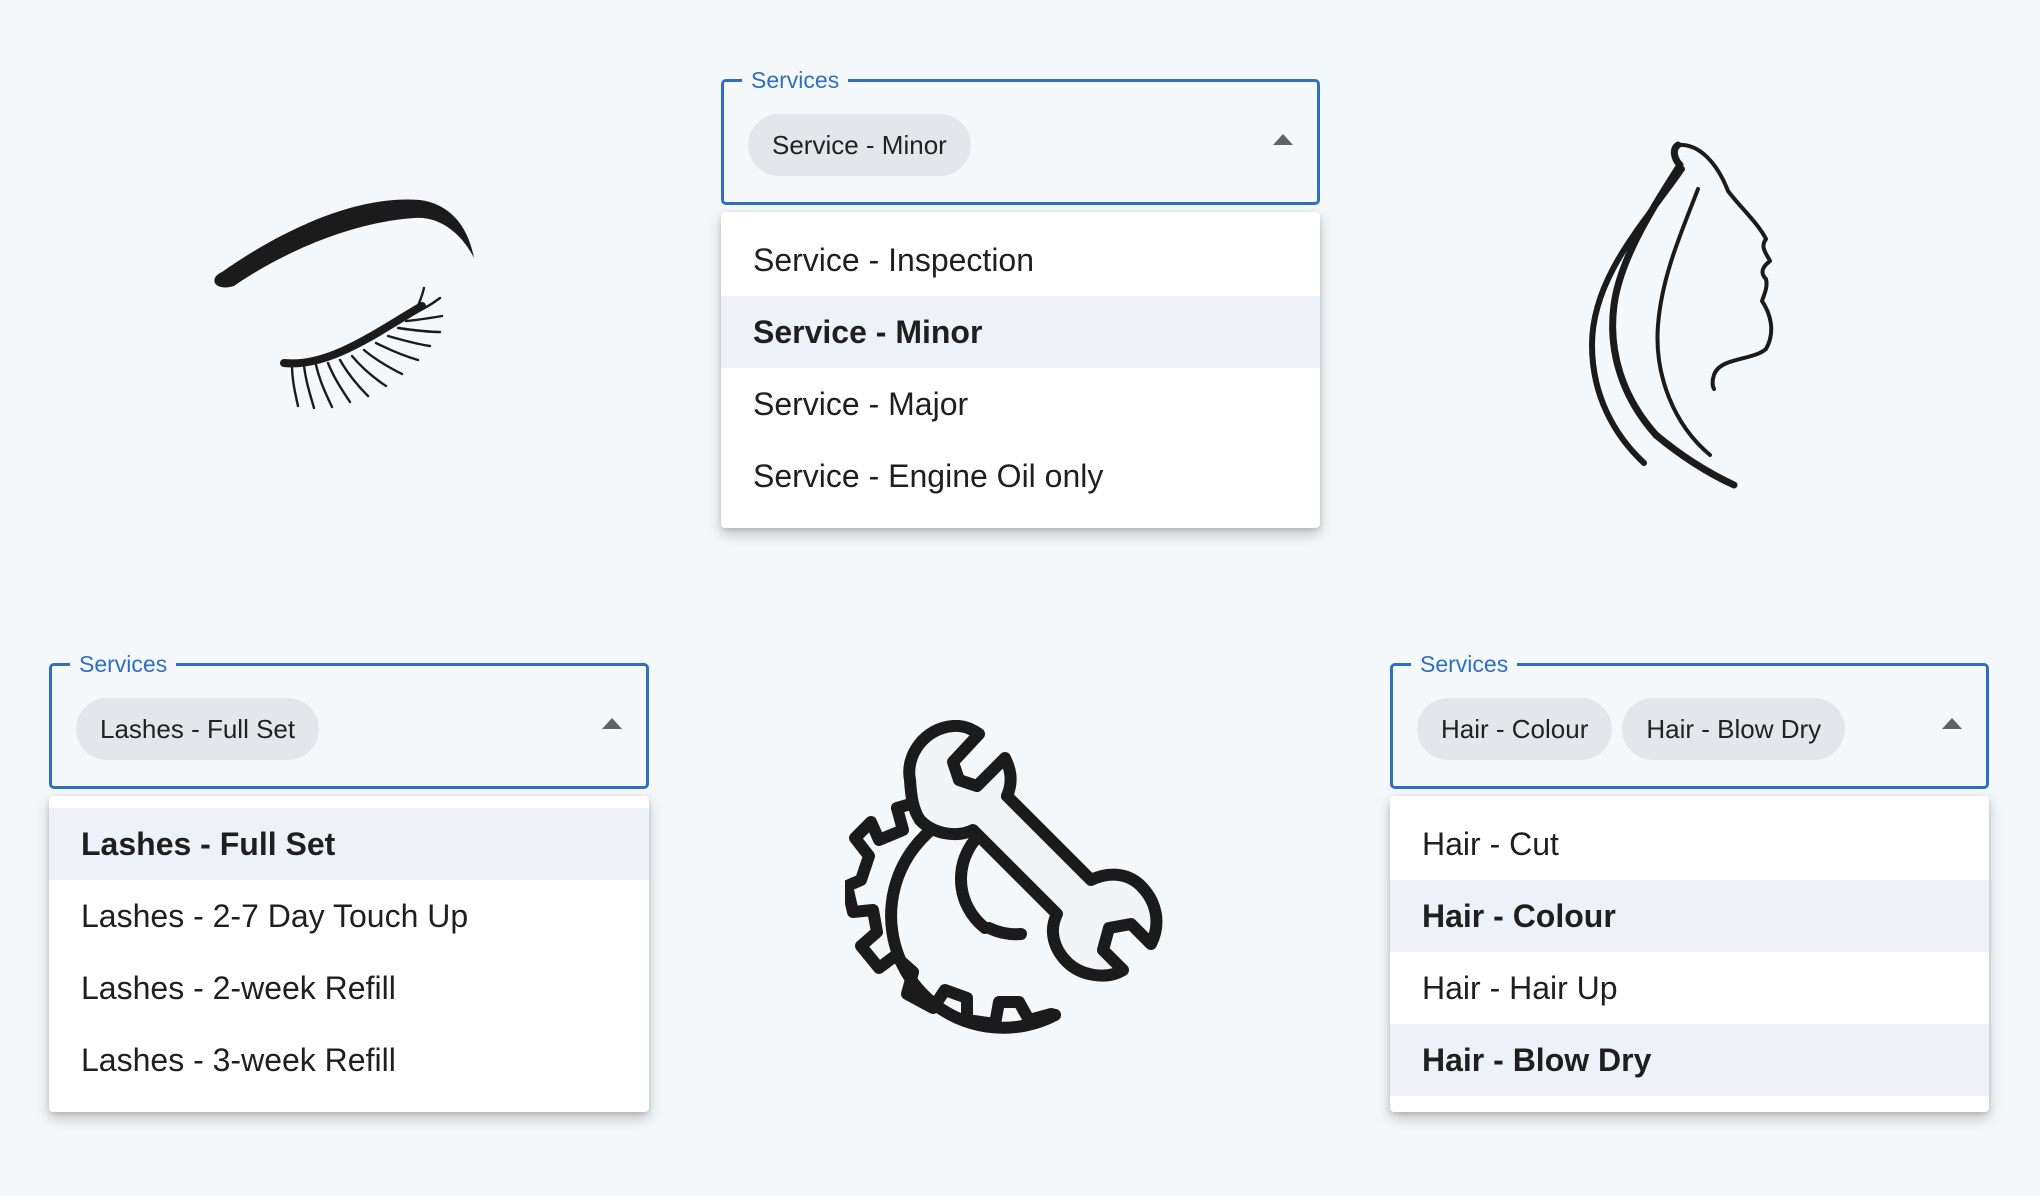 The height and width of the screenshot is (1196, 2040). Describe the element at coordinates (349, 916) in the screenshot. I see `option-lashes-touch-up: Lashes - 2-7 Day Touch Up` at that location.